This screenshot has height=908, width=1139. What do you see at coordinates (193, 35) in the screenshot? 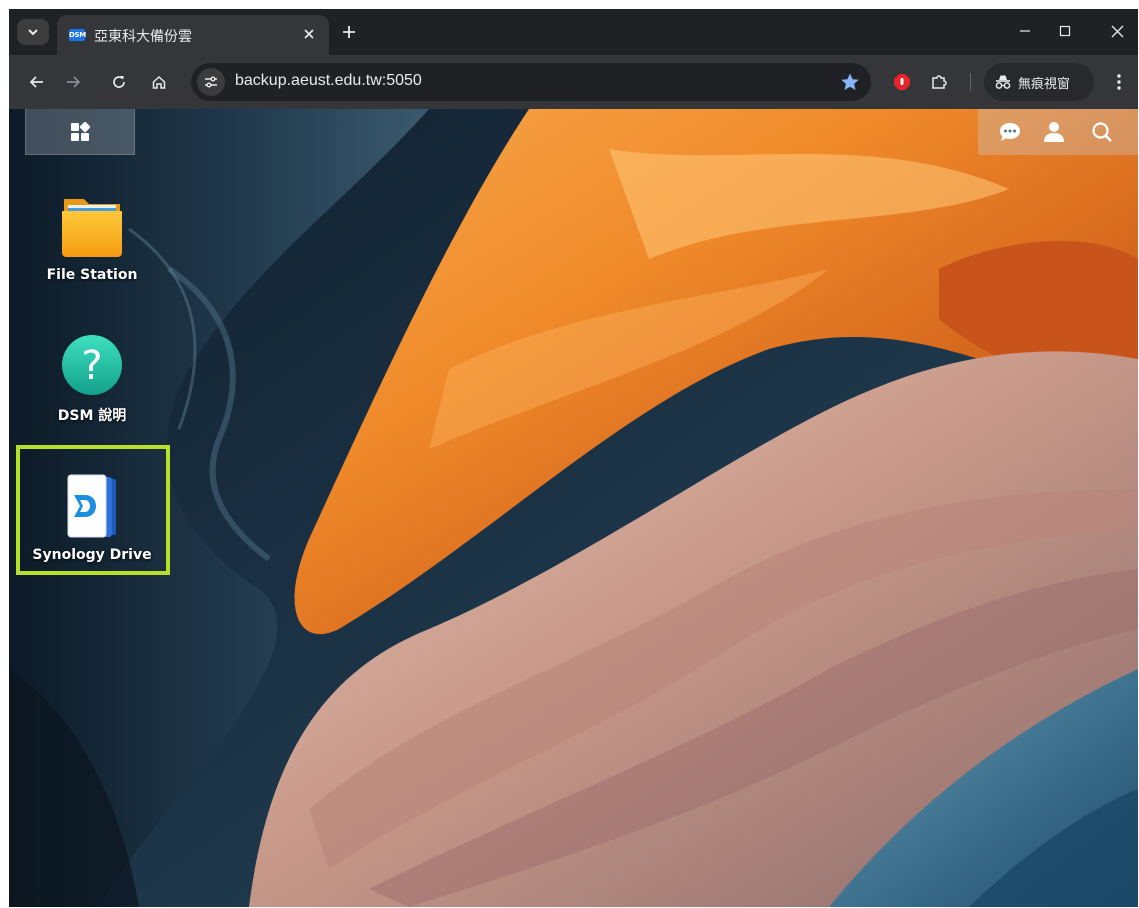
I see `active-tab: DSM 亞東科大備份雲` at bounding box center [193, 35].